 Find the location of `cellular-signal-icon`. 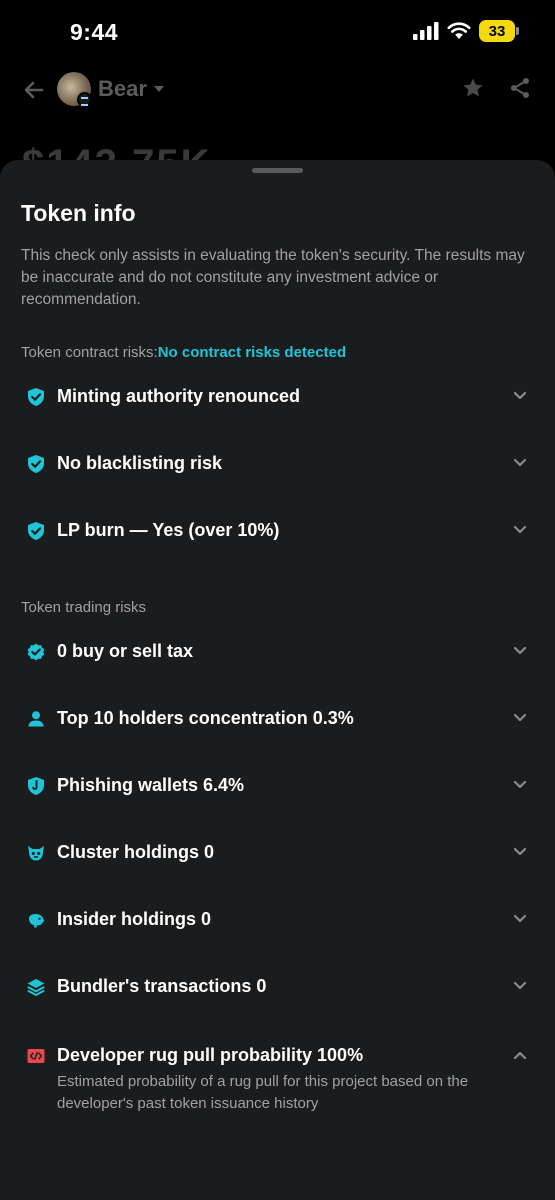

cellular-signal-icon is located at coordinates (426, 31).